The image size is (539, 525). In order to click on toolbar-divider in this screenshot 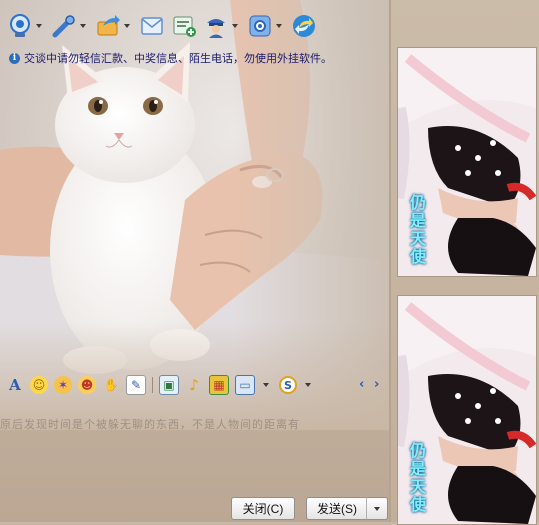, I will do `click(152, 385)`.